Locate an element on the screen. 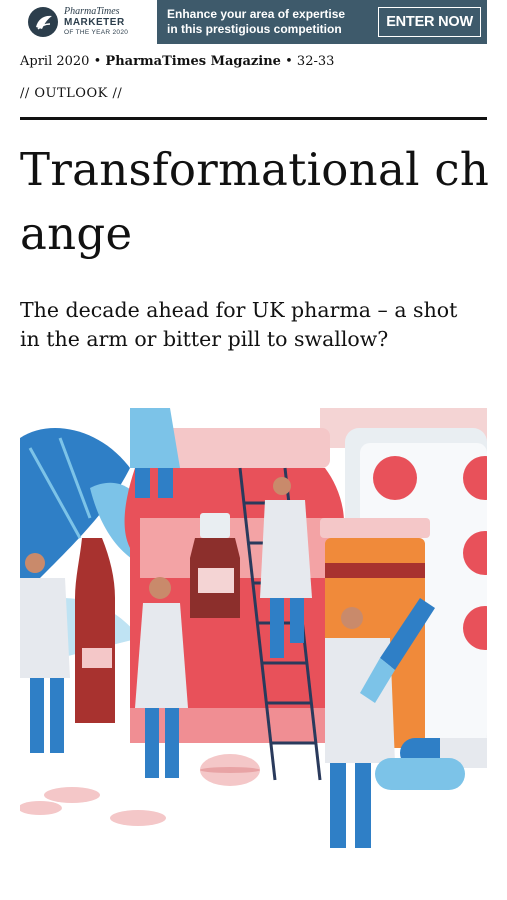  banner-ad-line1: Enhance your area of expertise is located at coordinates (256, 14).